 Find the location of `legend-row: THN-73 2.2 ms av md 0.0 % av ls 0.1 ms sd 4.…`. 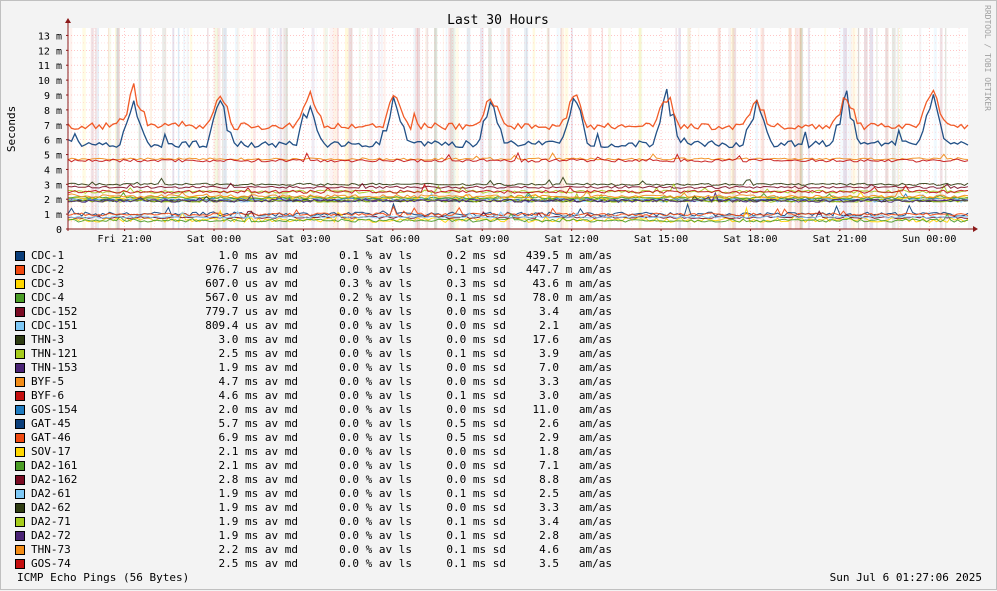

legend-row: THN-73 2.2 ms av md 0.0 % av ls 0.1 ms sd 4.… is located at coordinates (315, 550).